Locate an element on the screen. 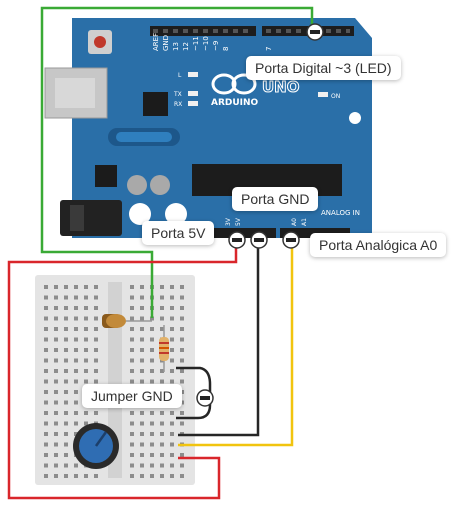 The height and width of the screenshot is (511, 462). pin-label-3v: 3V is located at coordinates (228, 221).